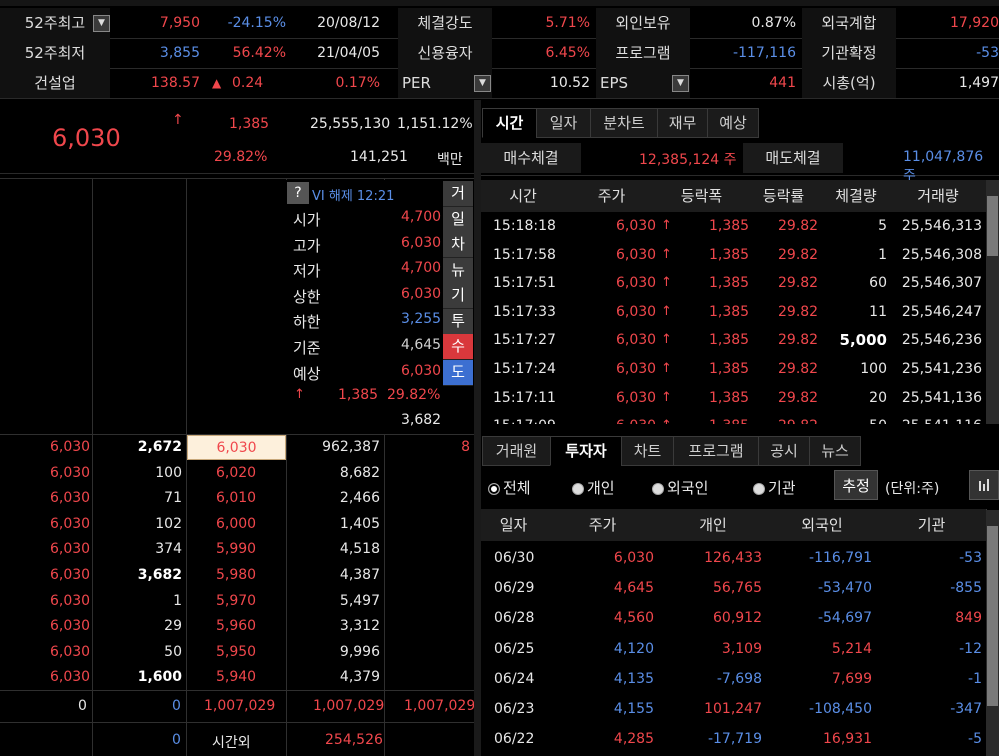  Describe the element at coordinates (298, 193) in the screenshot. I see `help-button: ?` at that location.